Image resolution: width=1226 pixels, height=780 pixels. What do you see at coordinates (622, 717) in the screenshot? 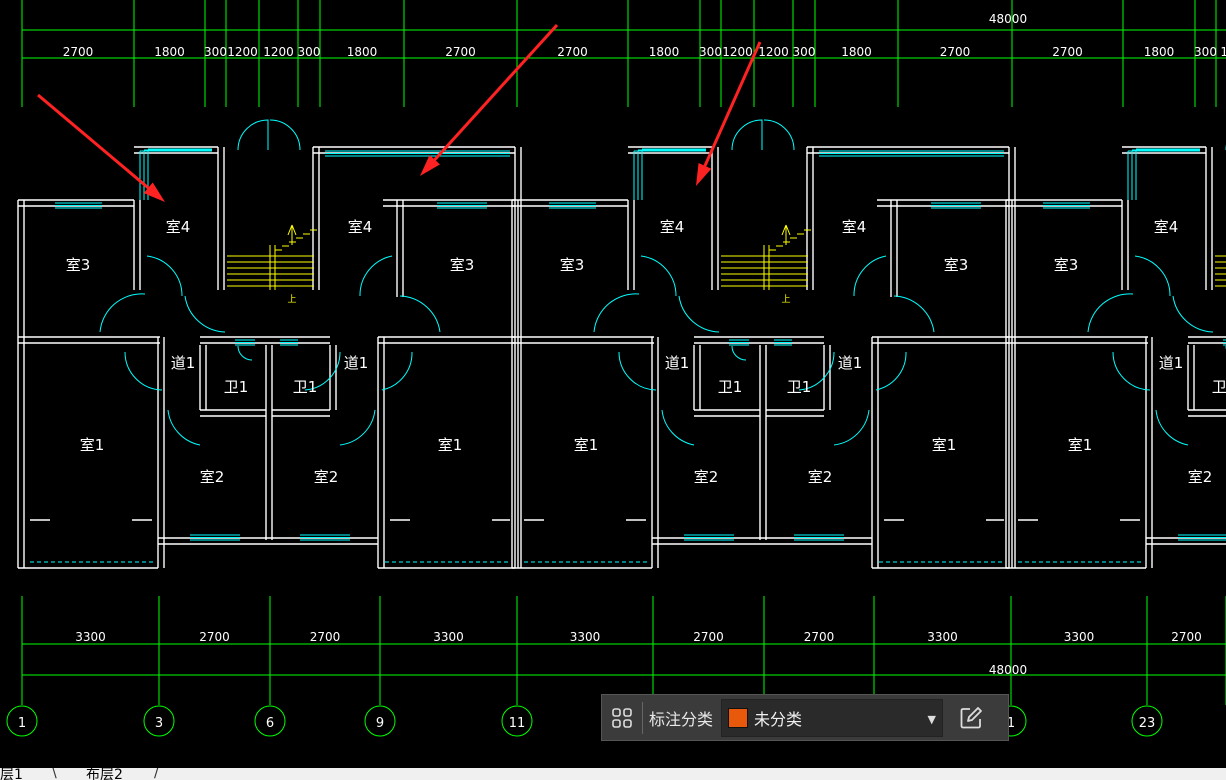
I see `grid-icon` at bounding box center [622, 717].